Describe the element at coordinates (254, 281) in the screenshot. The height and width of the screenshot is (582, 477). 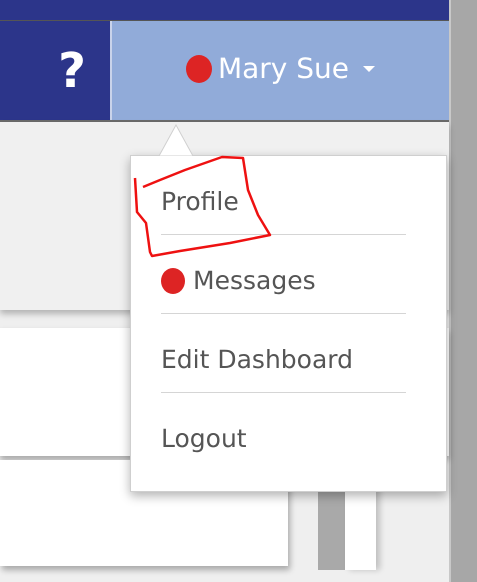
I see `menu-item: Messages` at that location.